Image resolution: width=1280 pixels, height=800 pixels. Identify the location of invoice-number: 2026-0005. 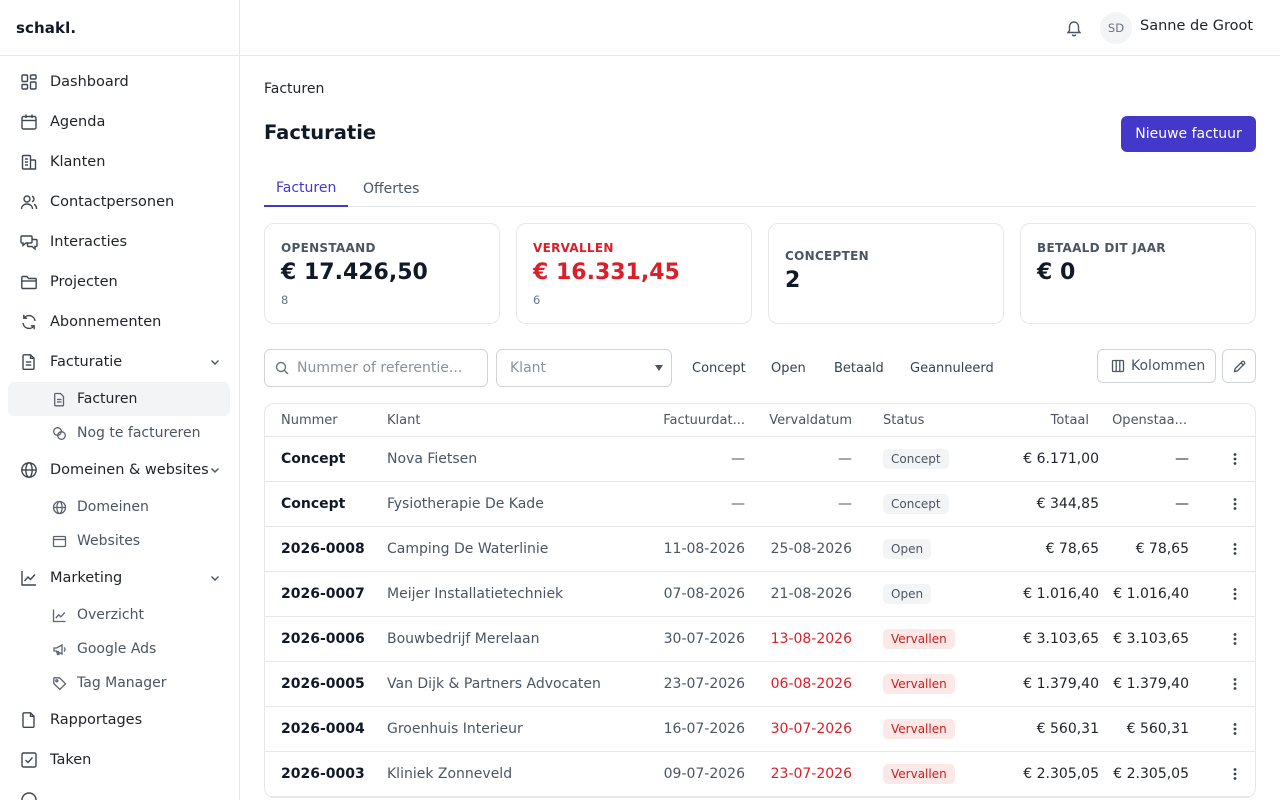
(323, 684).